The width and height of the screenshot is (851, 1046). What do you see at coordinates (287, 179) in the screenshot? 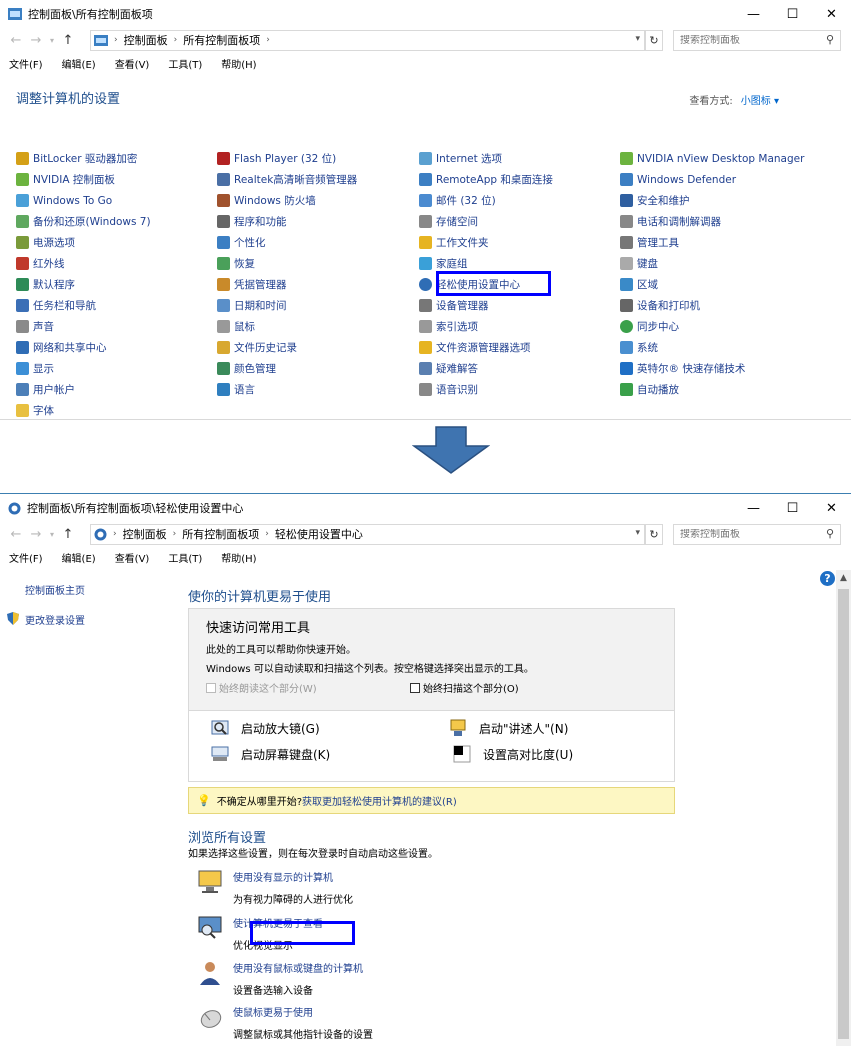
I see `list-item: Realtek高清晰音频管理器` at bounding box center [287, 179].